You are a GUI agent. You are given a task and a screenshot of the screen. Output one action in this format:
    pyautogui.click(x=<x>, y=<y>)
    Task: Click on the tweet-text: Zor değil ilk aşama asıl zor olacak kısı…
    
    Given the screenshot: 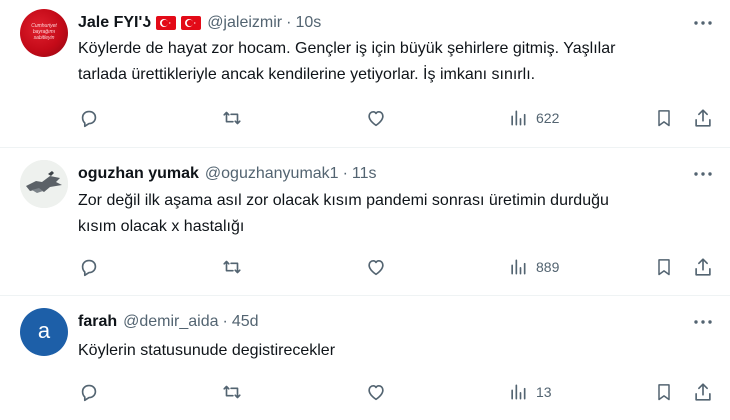 What is the action you would take?
    pyautogui.click(x=398, y=214)
    